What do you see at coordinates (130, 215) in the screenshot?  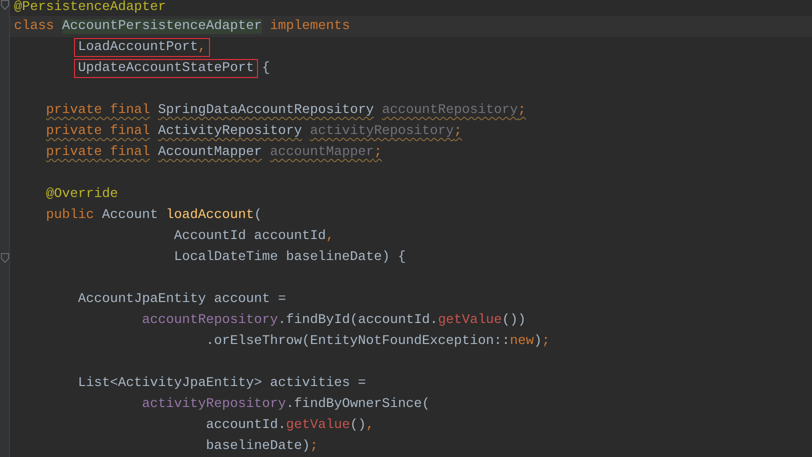 I see `code-token: Account` at bounding box center [130, 215].